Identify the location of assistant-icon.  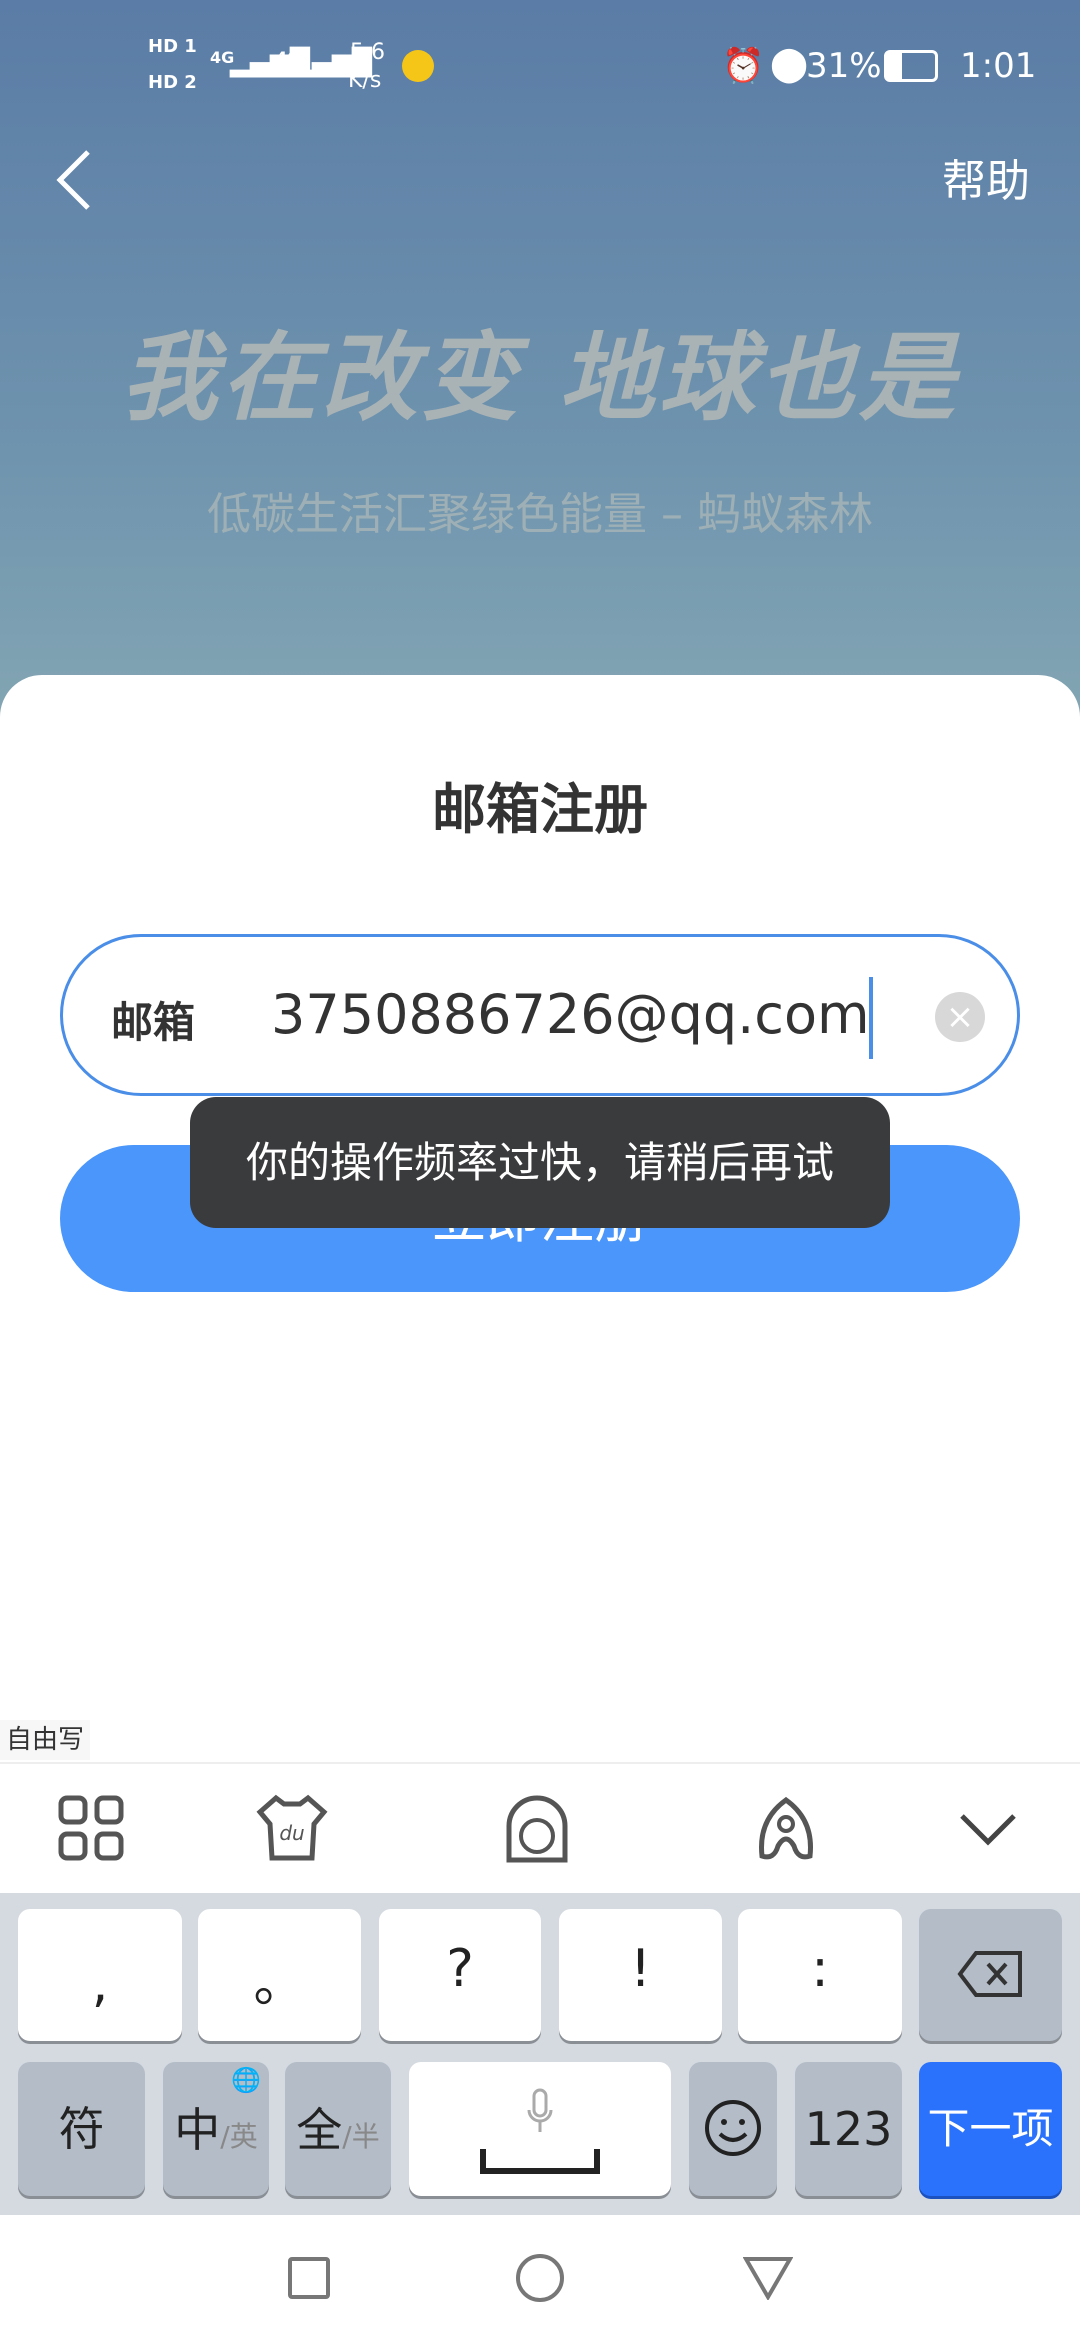
(786, 1828).